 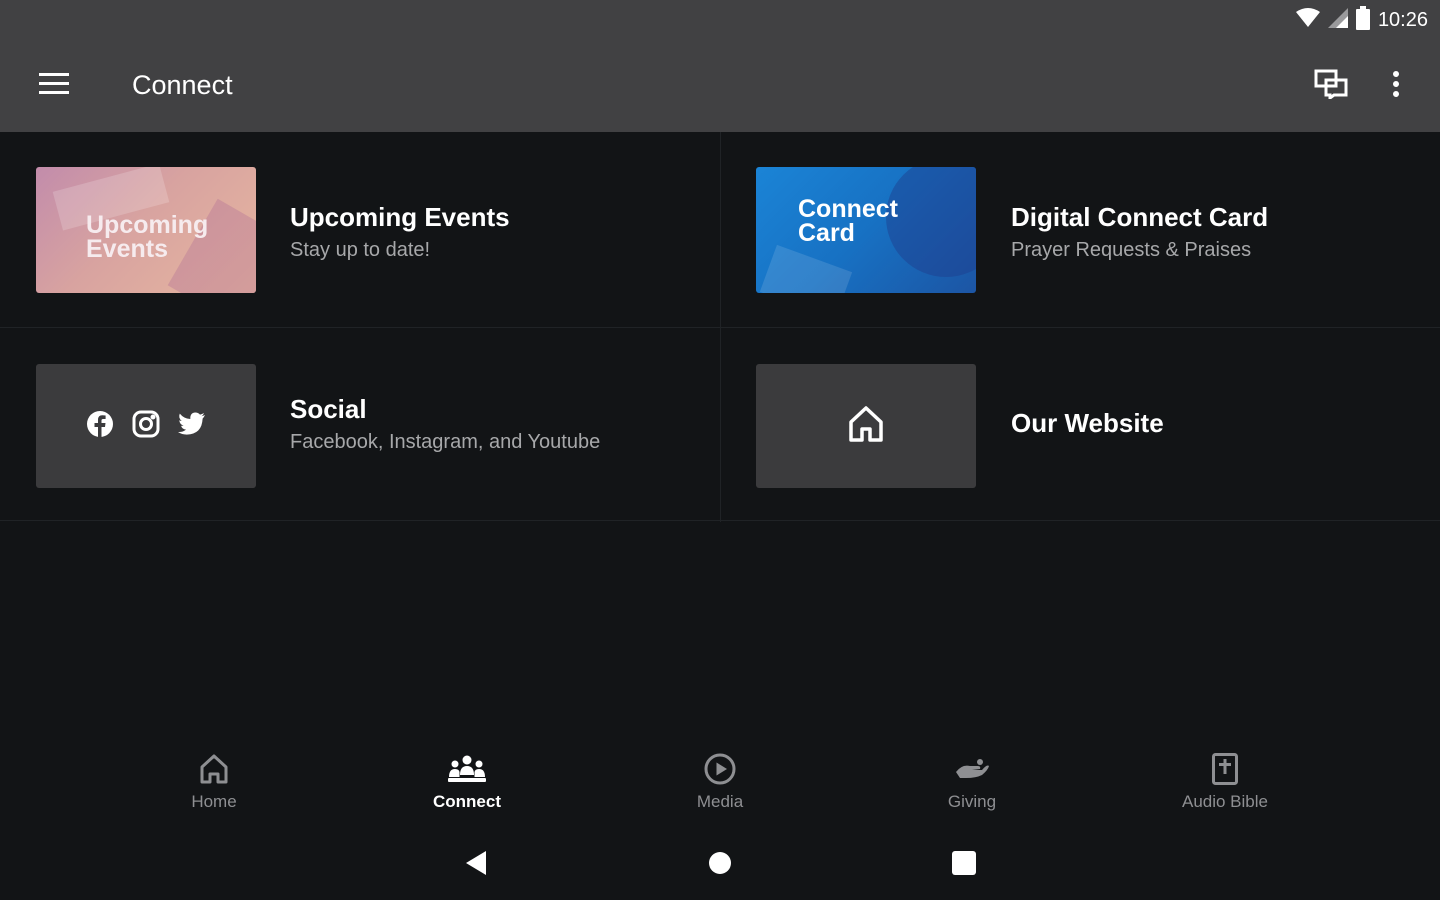 I want to click on app-bar: Connect, so click(x=720, y=86).